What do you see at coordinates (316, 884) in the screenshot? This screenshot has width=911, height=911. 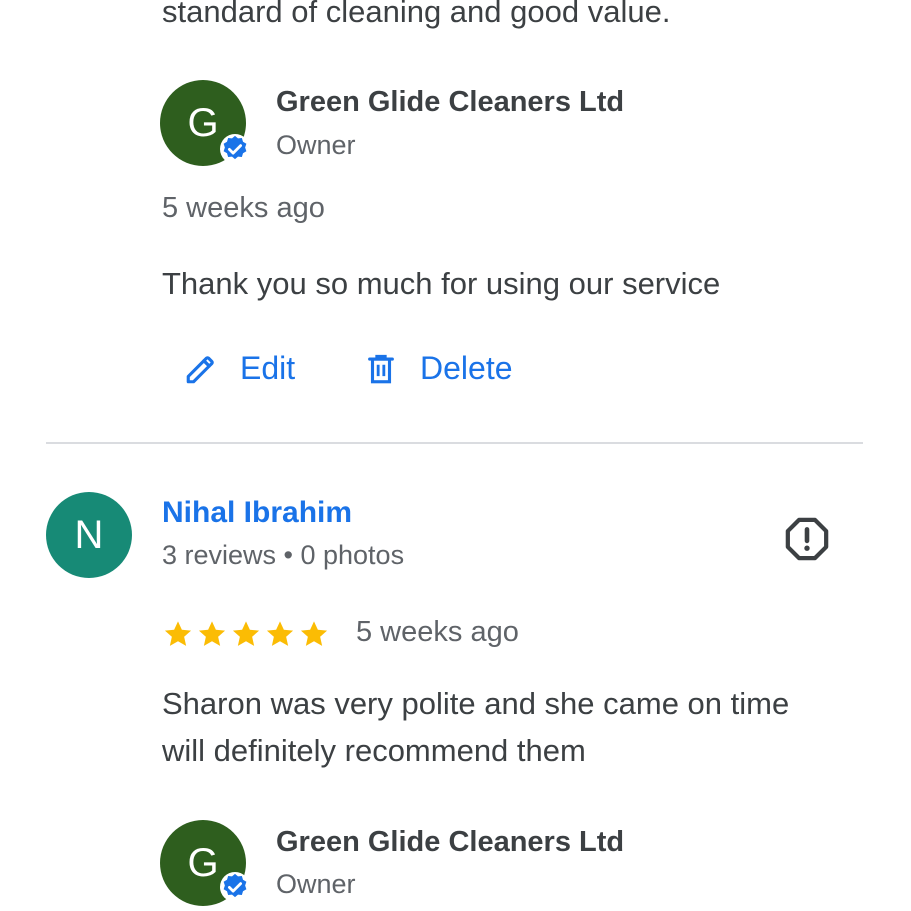 I see `owner-role-2: Owner` at bounding box center [316, 884].